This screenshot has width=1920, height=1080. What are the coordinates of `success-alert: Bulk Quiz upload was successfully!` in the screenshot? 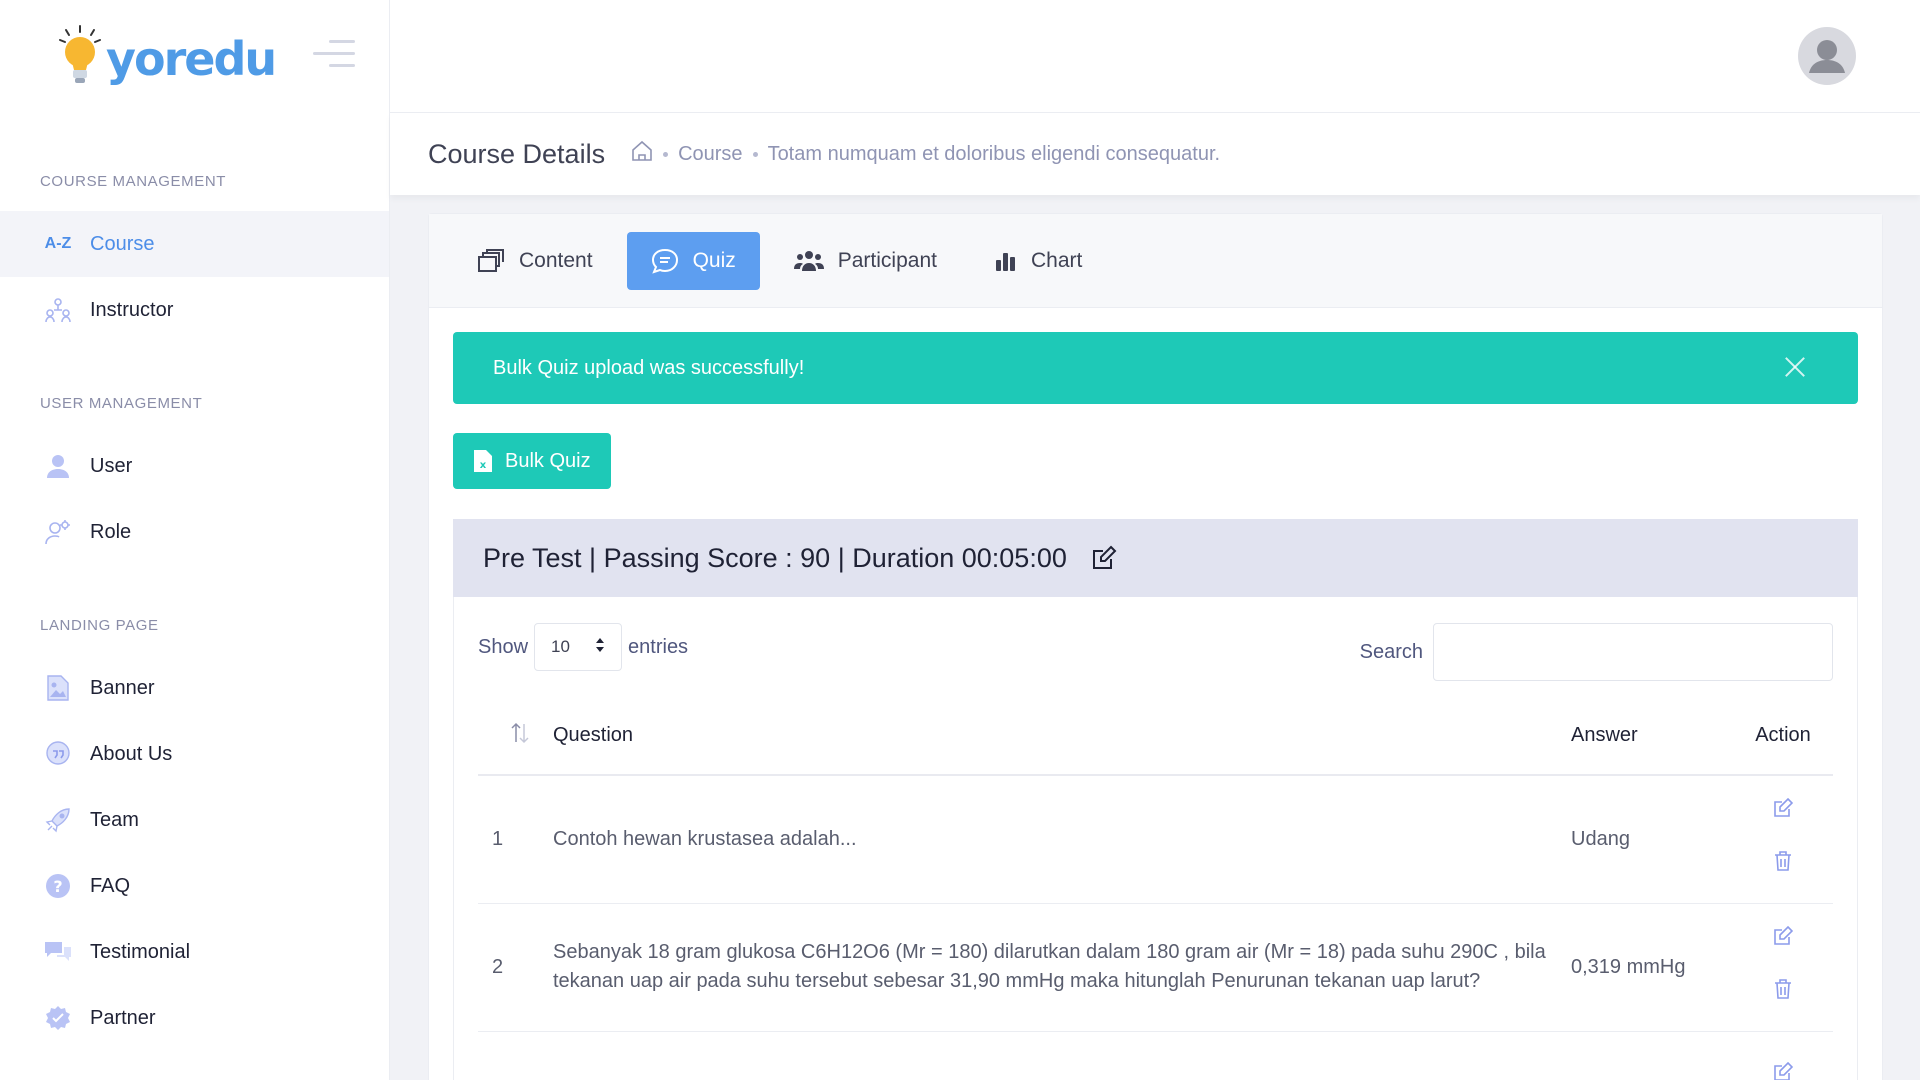 It's located at (1155, 368).